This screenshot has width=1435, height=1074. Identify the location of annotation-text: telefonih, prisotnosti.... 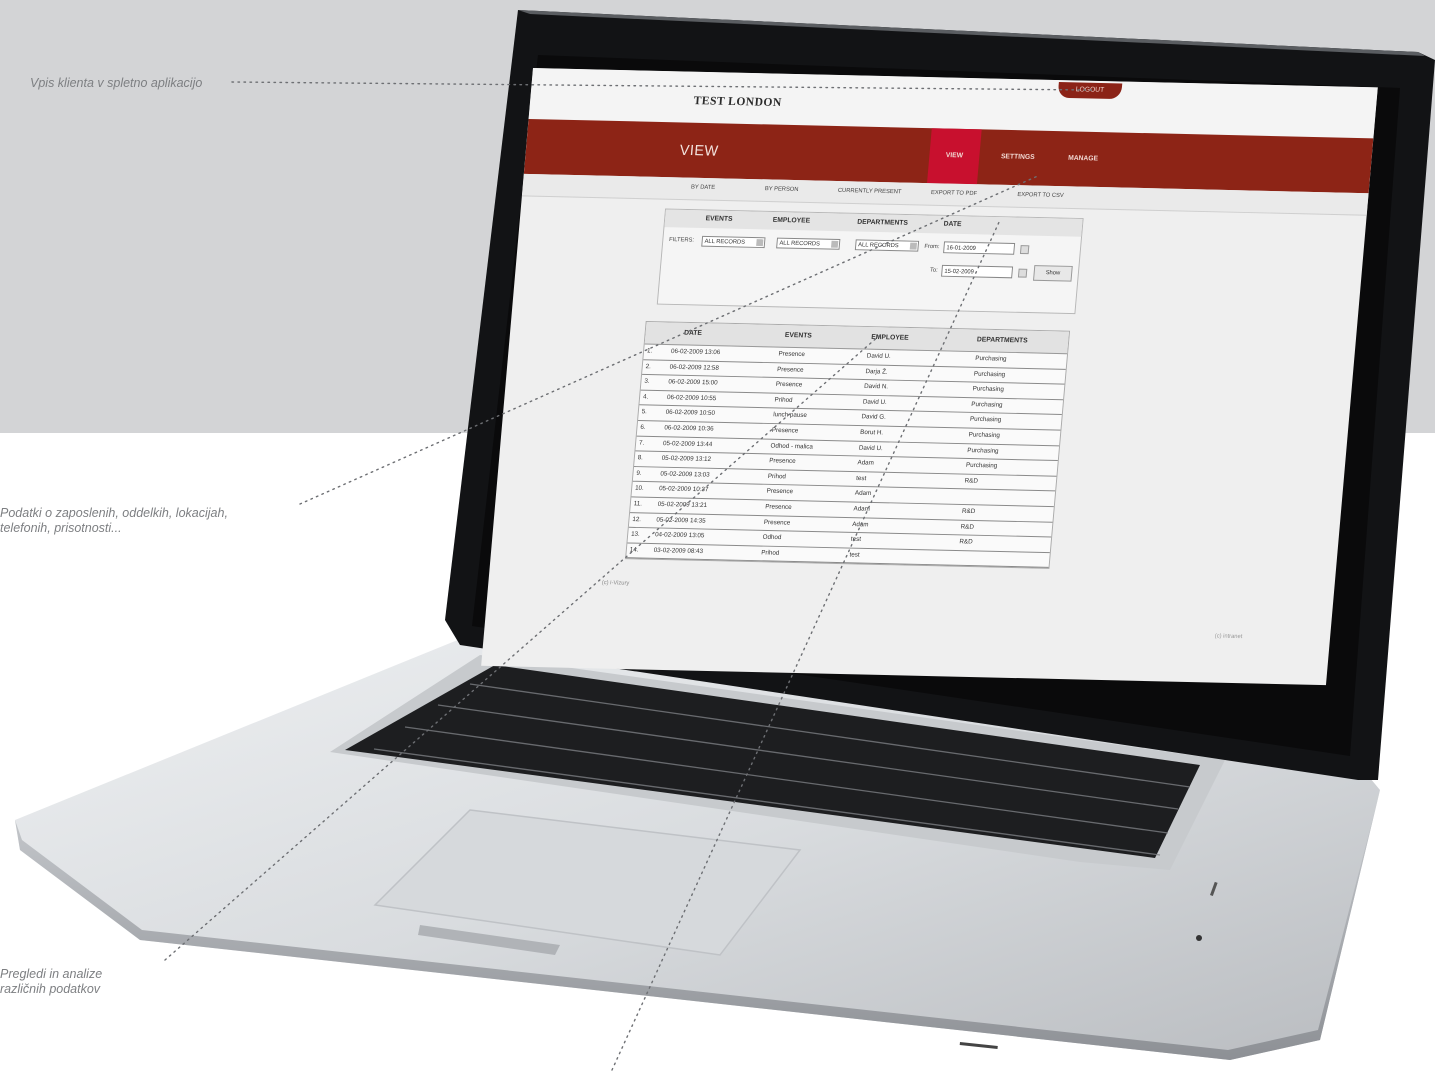
(61, 528).